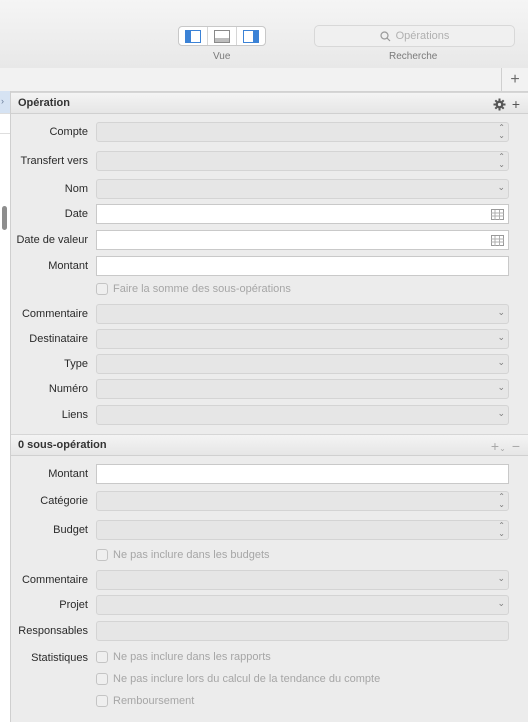  I want to click on row-categorie: Catégorie ⌃ ⌄, so click(269, 501).